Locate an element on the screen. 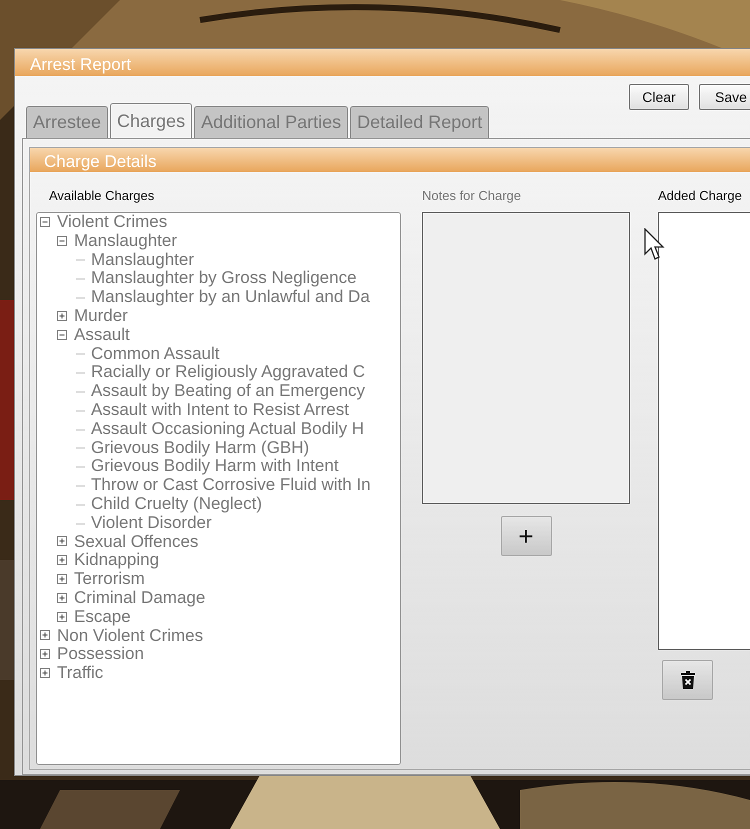 The image size is (750, 829). tab: Arrestee is located at coordinates (67, 122).